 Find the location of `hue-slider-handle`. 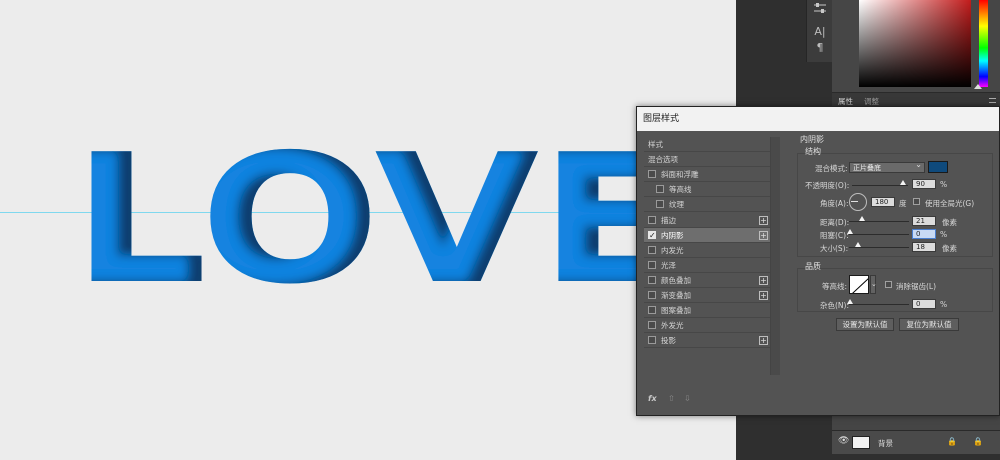

hue-slider-handle is located at coordinates (978, 86).